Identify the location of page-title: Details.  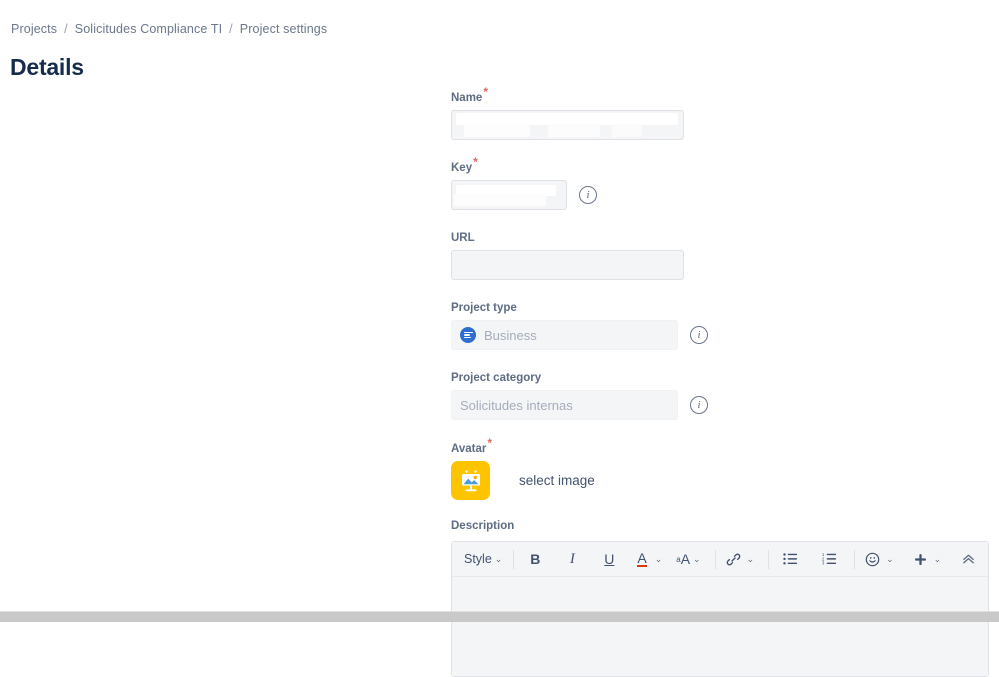
(47, 67).